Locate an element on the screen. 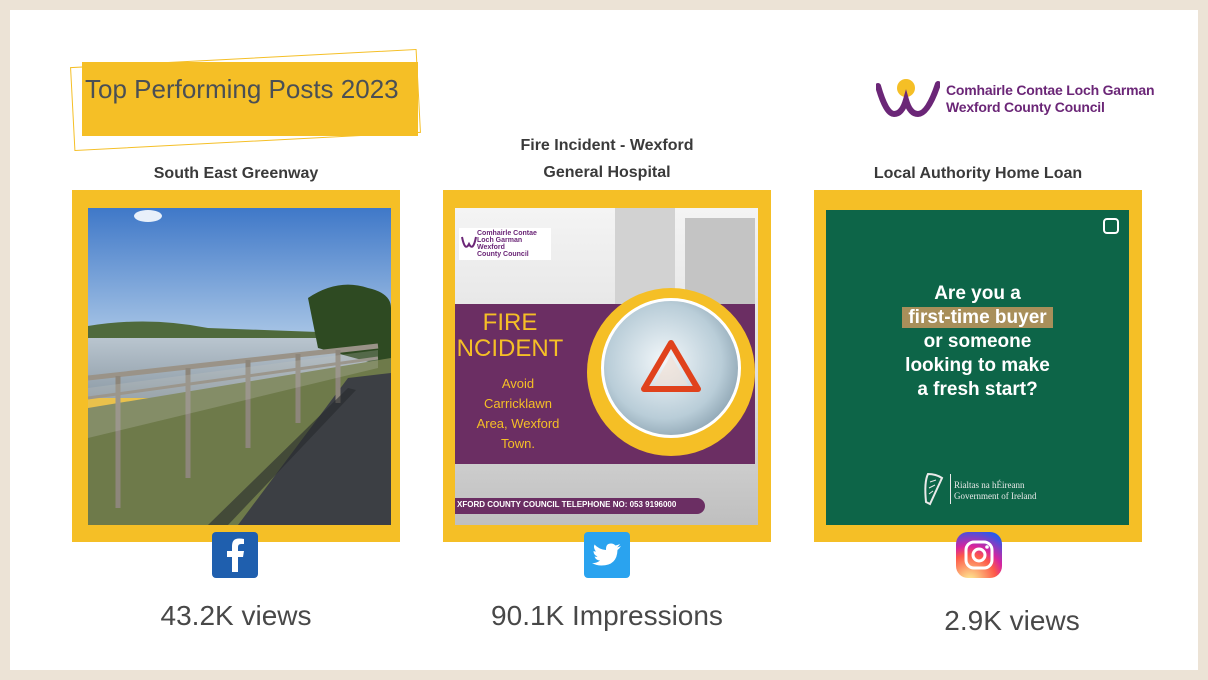 Image resolution: width=1208 pixels, height=680 pixels. metric-greenway: 43.2K views is located at coordinates (236, 615).